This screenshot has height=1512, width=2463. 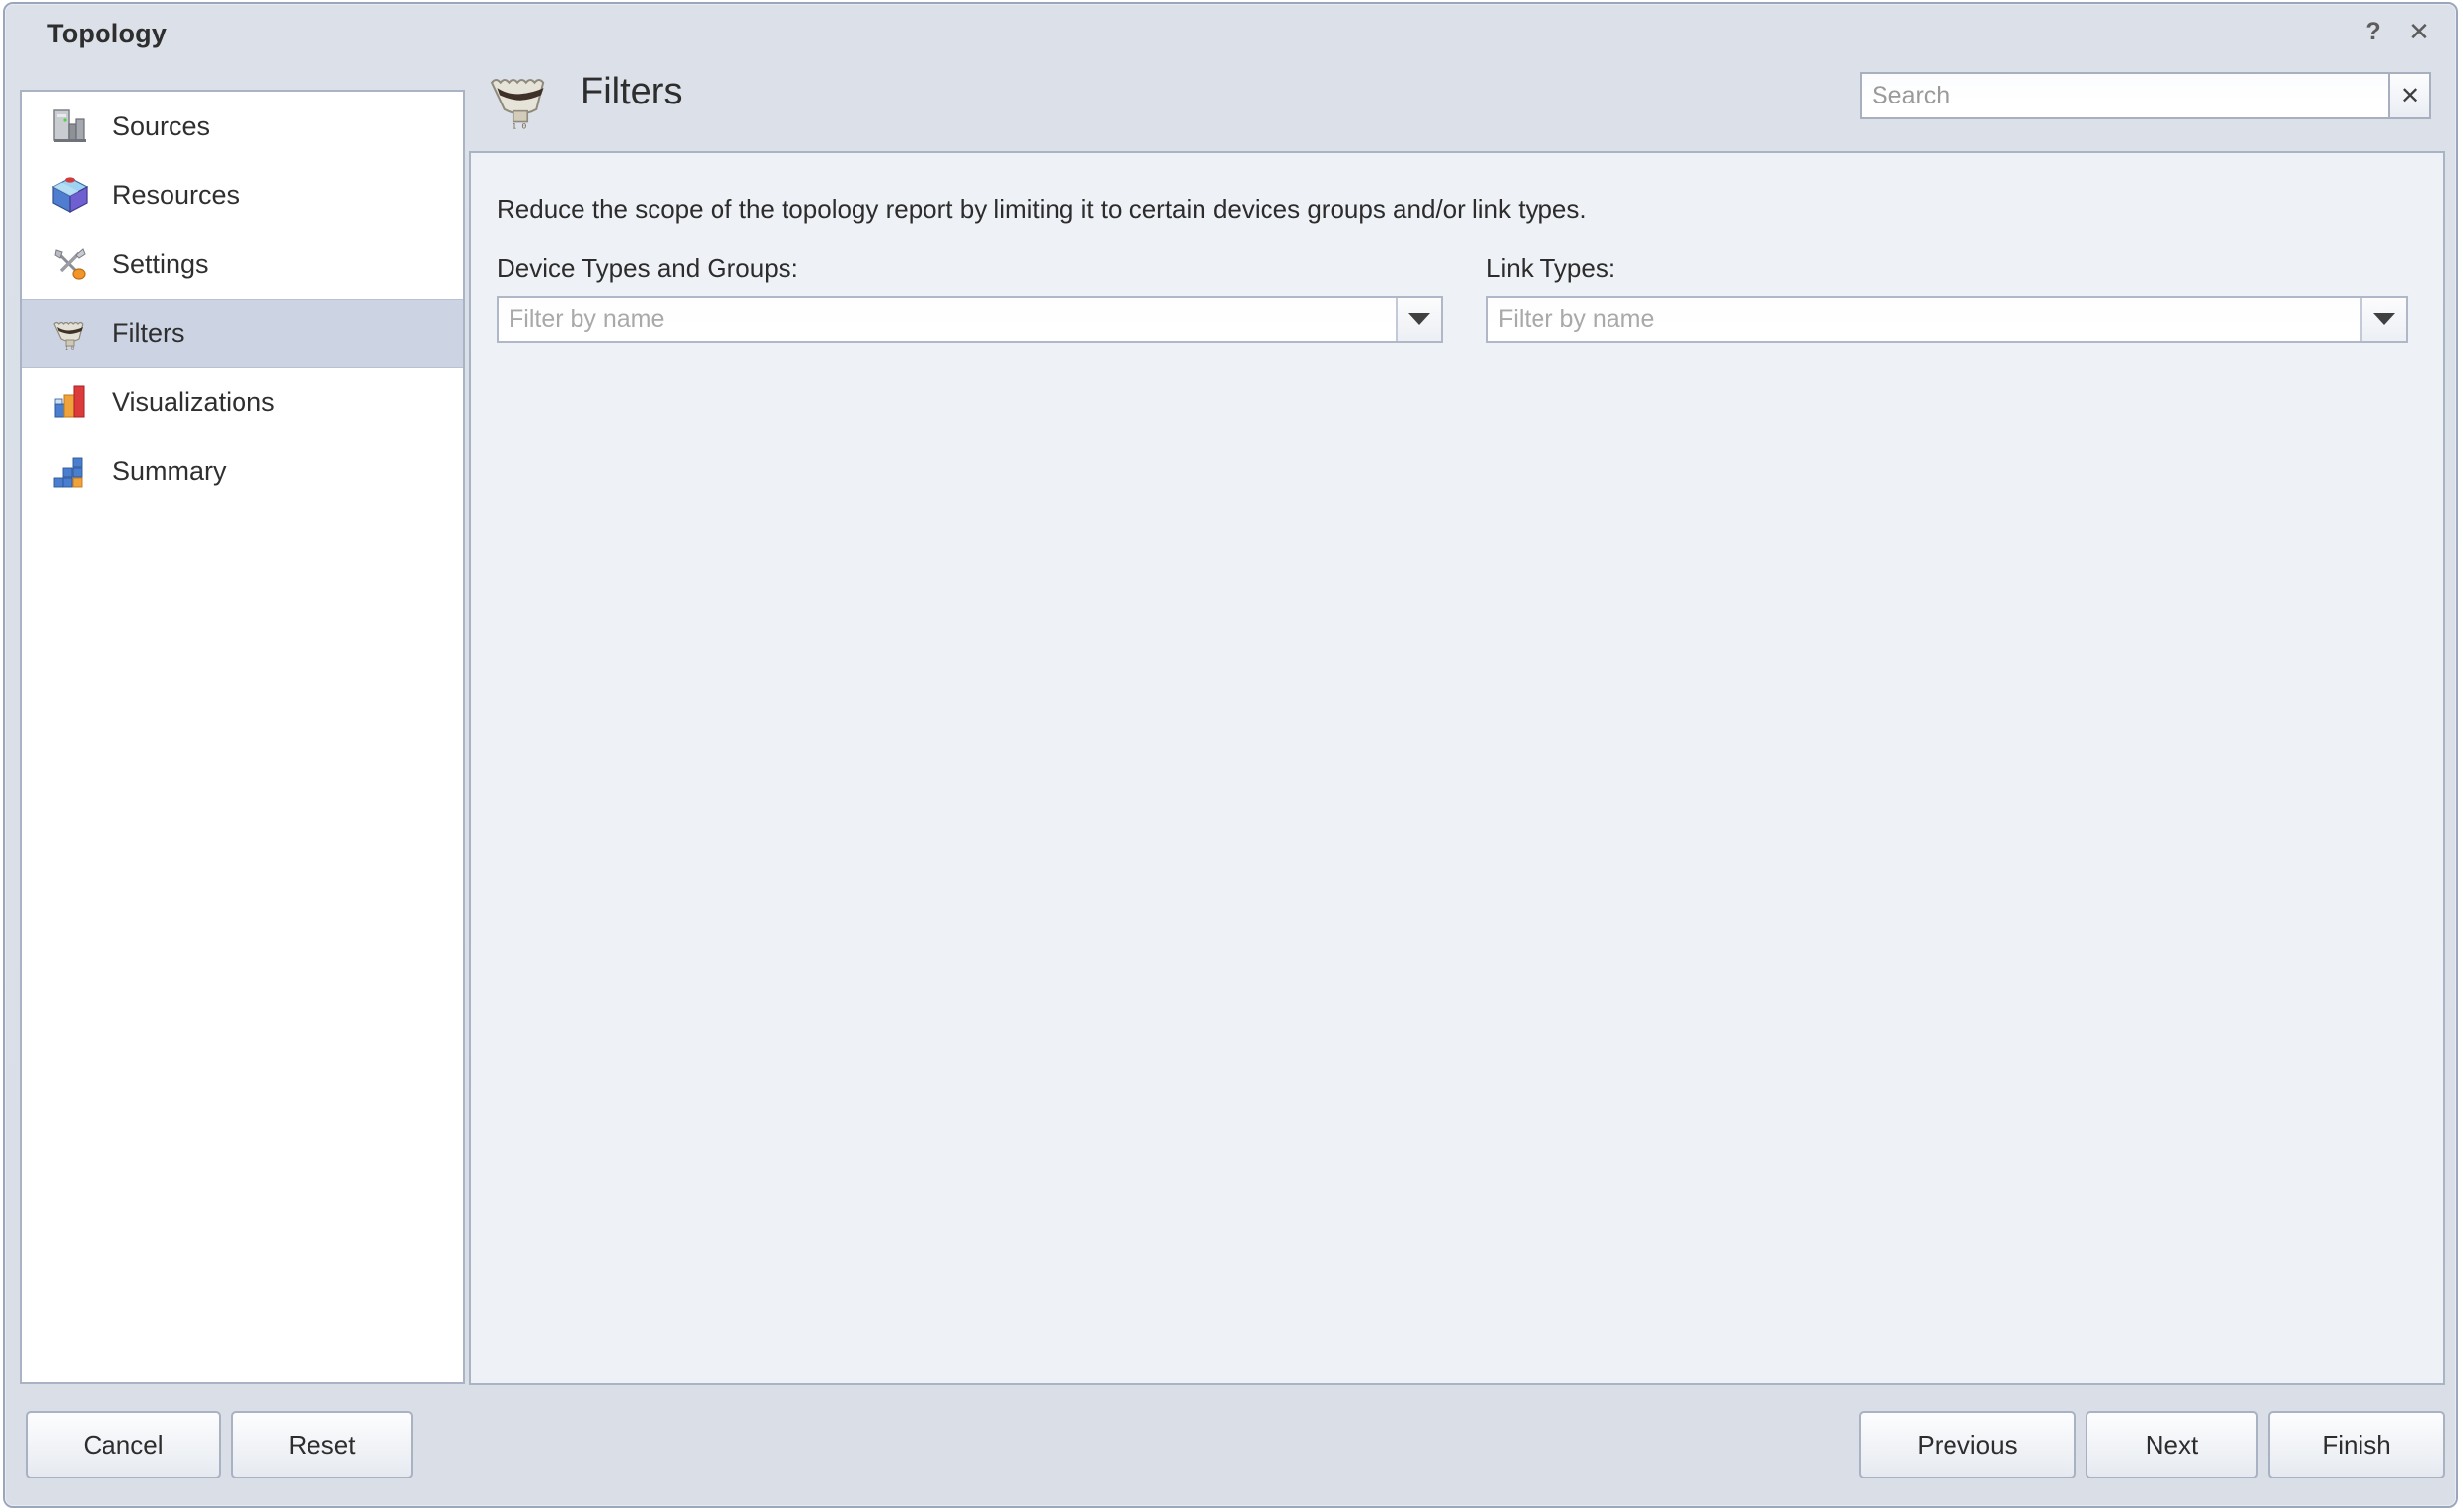 What do you see at coordinates (242, 127) in the screenshot?
I see `sidebar-item-sources: Sources` at bounding box center [242, 127].